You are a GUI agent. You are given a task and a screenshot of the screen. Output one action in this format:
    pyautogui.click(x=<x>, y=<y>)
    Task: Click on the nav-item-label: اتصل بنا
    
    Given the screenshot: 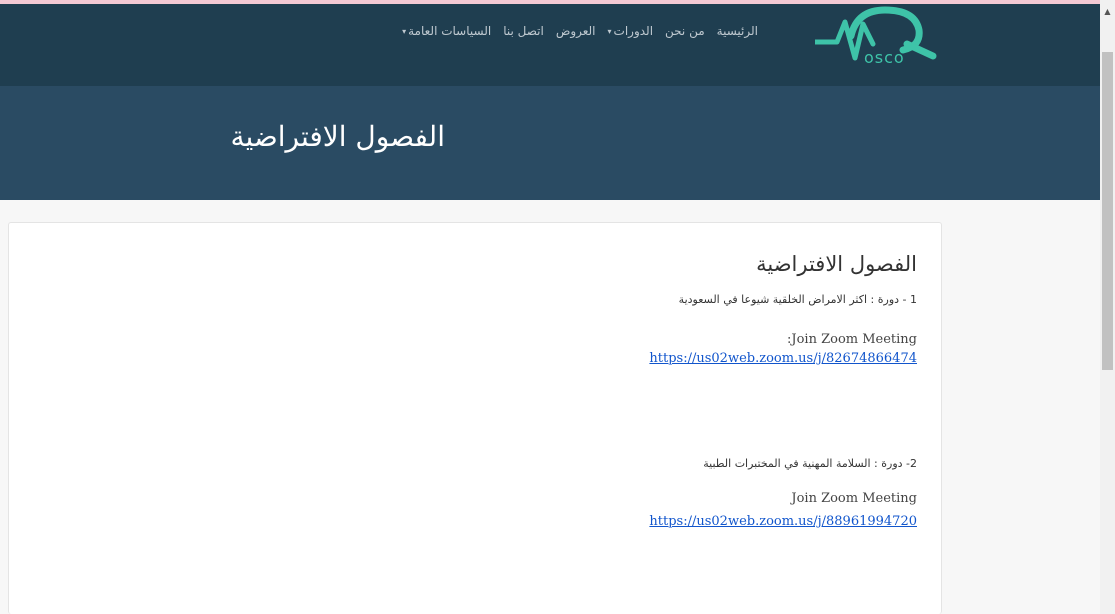 What is the action you would take?
    pyautogui.click(x=523, y=31)
    